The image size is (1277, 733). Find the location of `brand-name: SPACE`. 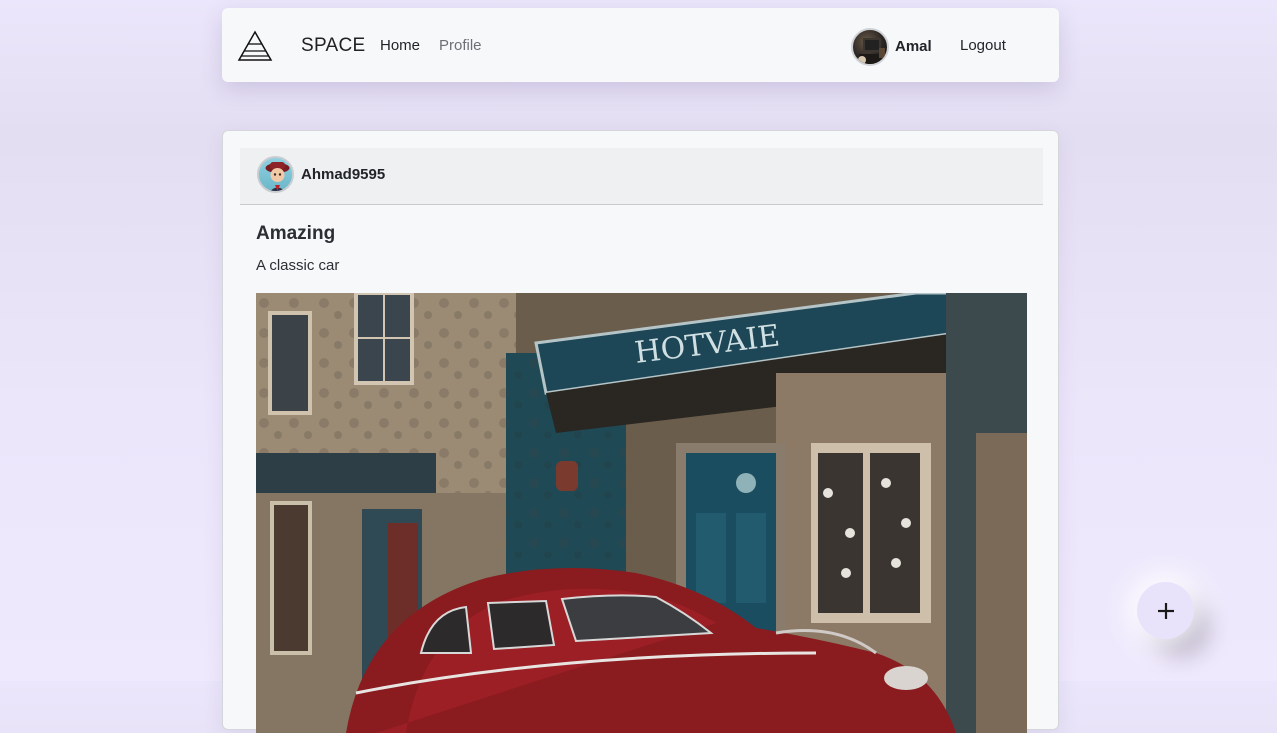

brand-name: SPACE is located at coordinates (333, 46).